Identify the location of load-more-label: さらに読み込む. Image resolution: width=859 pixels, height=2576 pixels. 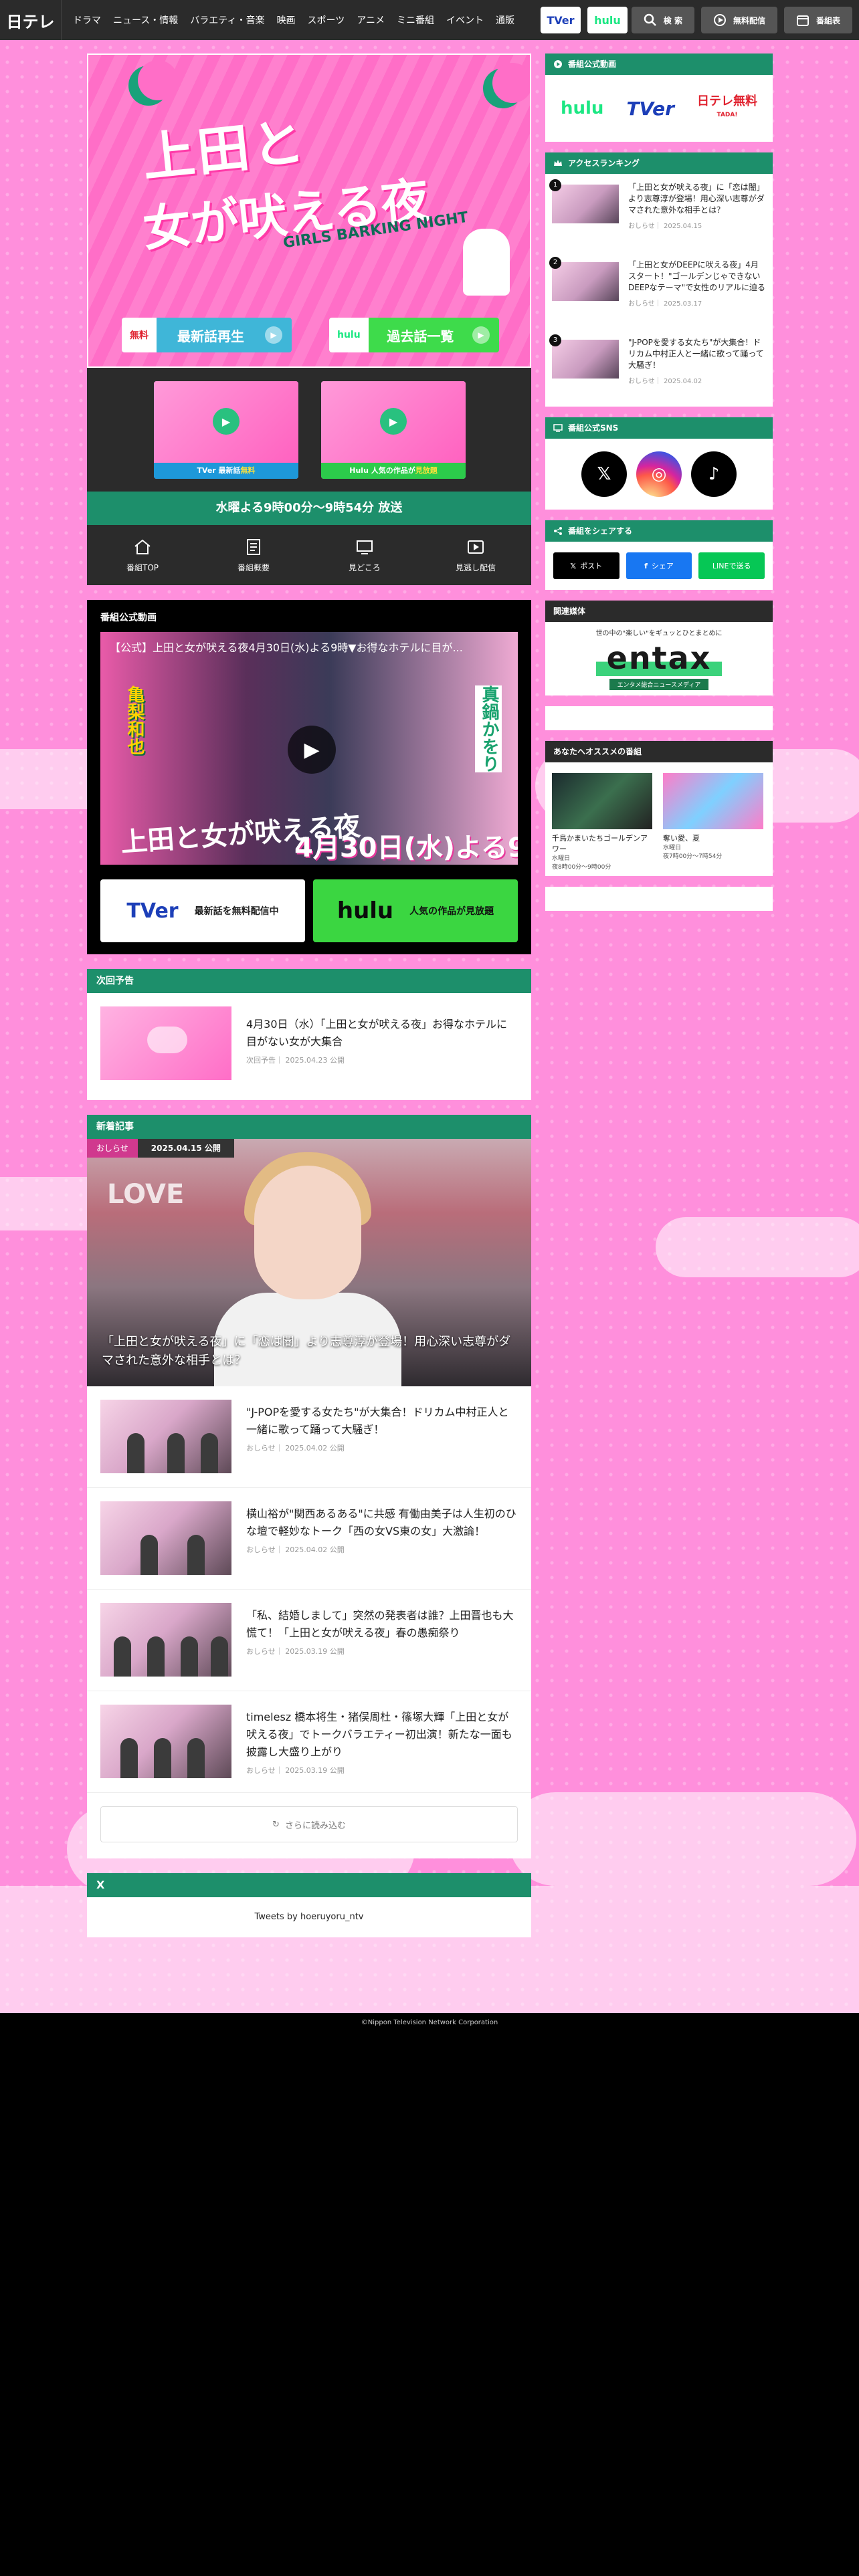
(315, 1825).